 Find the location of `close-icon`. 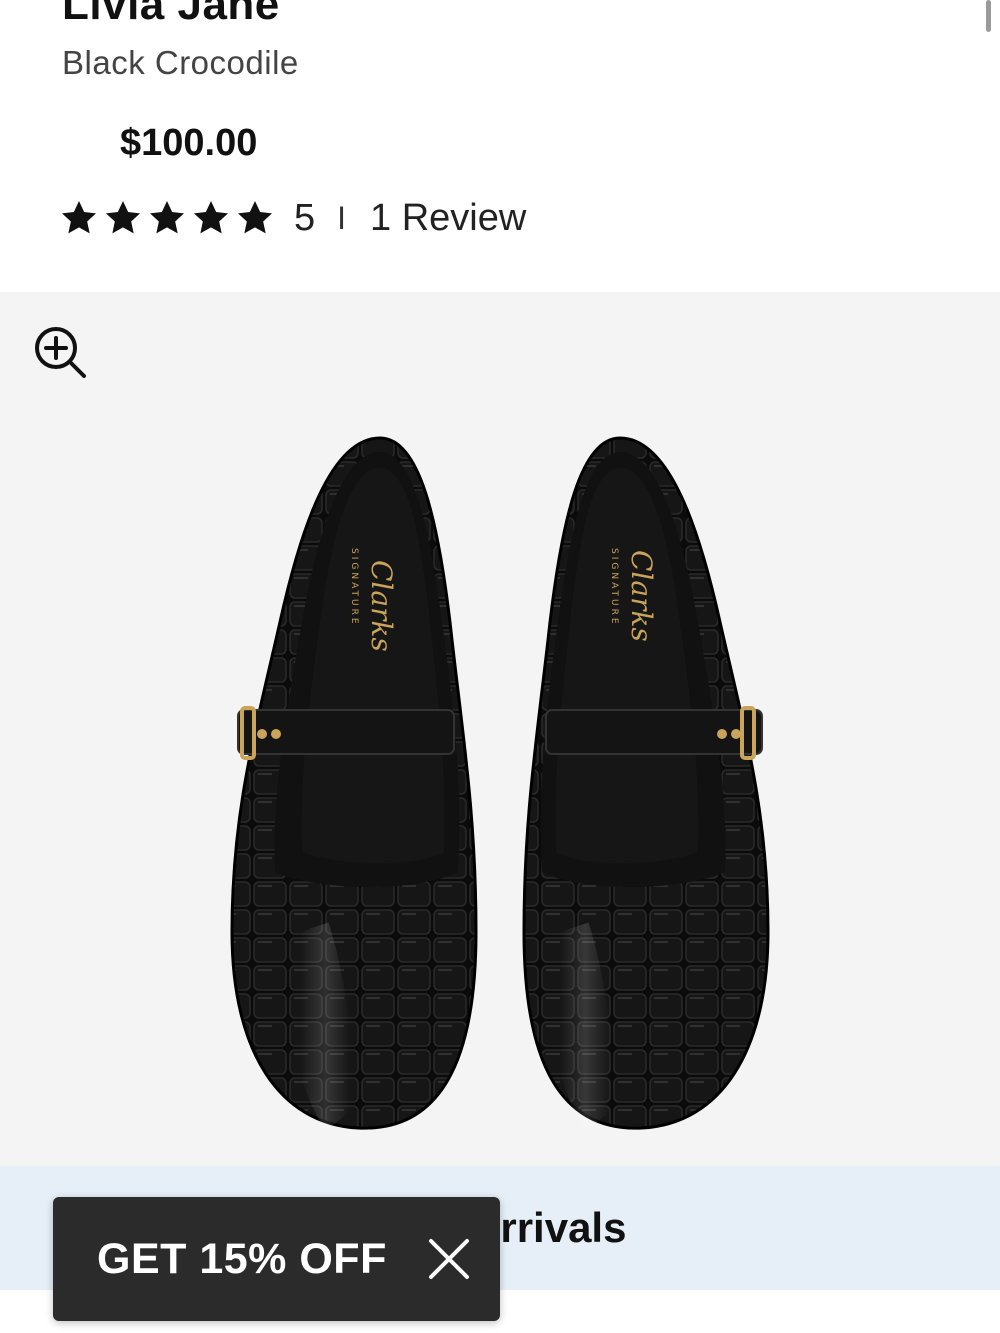

close-icon is located at coordinates (449, 1259).